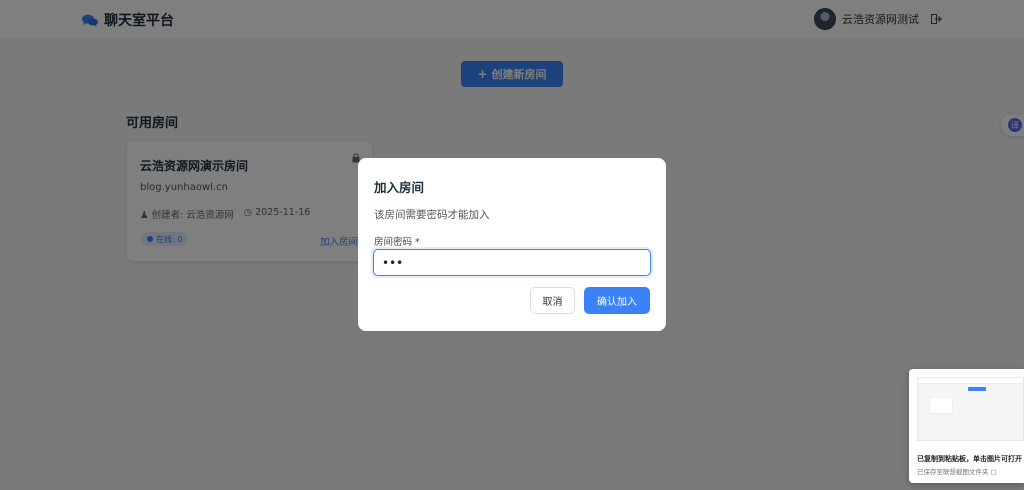 This screenshot has height=490, width=1024. Describe the element at coordinates (953, 472) in the screenshot. I see `notification-subtitle-text: 已保存至联想截图文件夹` at that location.